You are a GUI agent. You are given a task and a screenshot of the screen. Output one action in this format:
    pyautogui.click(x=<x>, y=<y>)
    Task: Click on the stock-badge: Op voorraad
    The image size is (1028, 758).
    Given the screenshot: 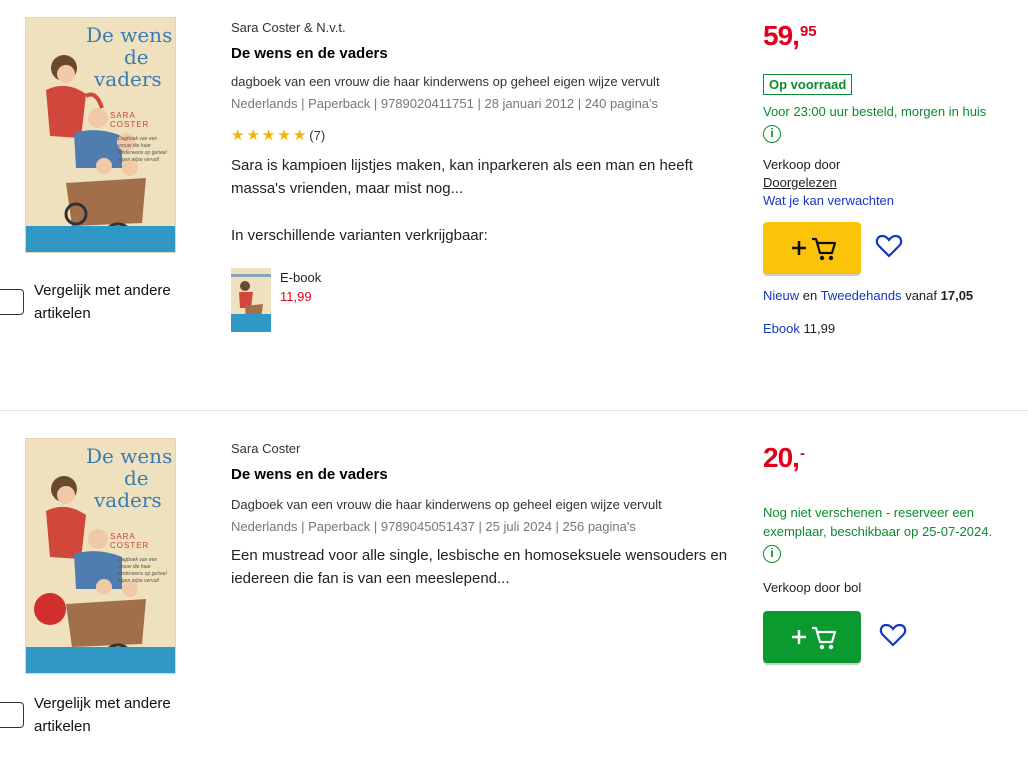 What is the action you would take?
    pyautogui.click(x=808, y=84)
    